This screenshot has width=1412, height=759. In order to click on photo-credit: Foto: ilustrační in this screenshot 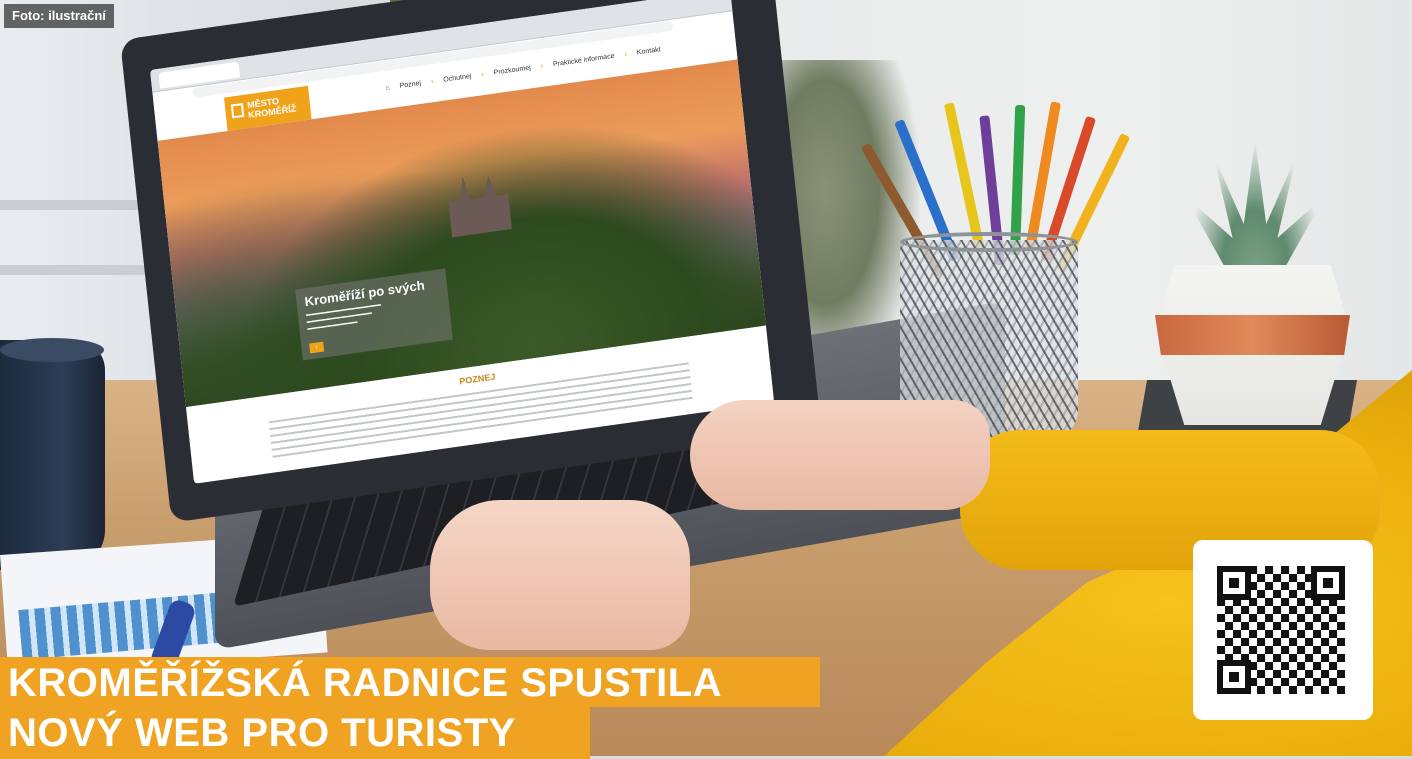, I will do `click(59, 16)`.